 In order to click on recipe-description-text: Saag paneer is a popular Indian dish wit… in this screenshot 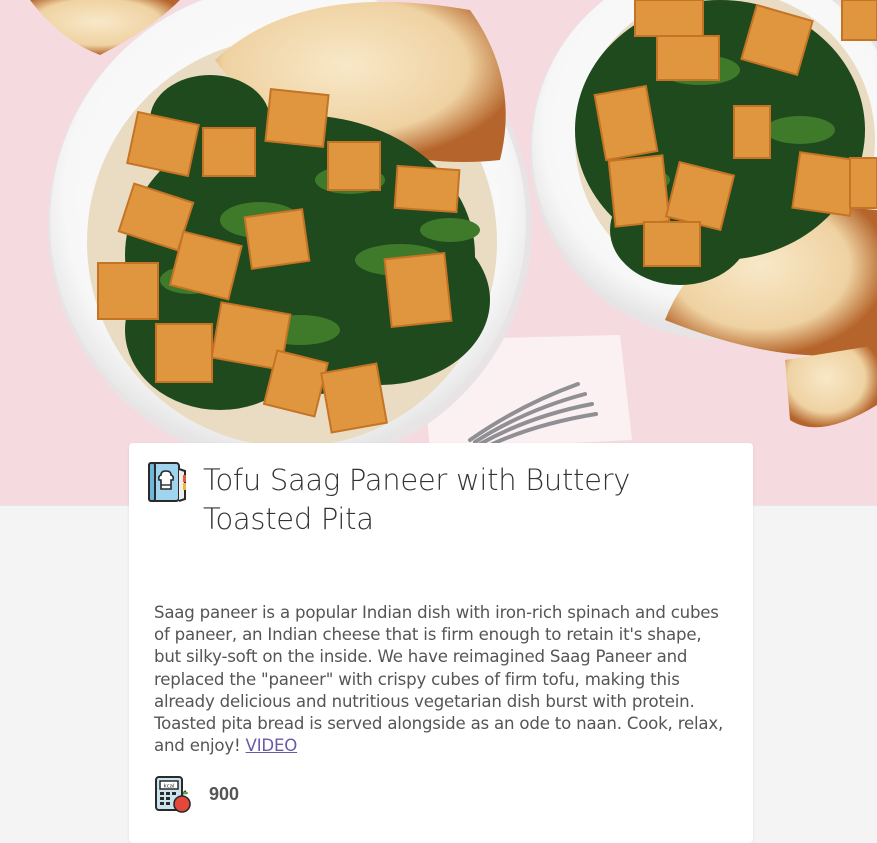, I will do `click(439, 679)`.